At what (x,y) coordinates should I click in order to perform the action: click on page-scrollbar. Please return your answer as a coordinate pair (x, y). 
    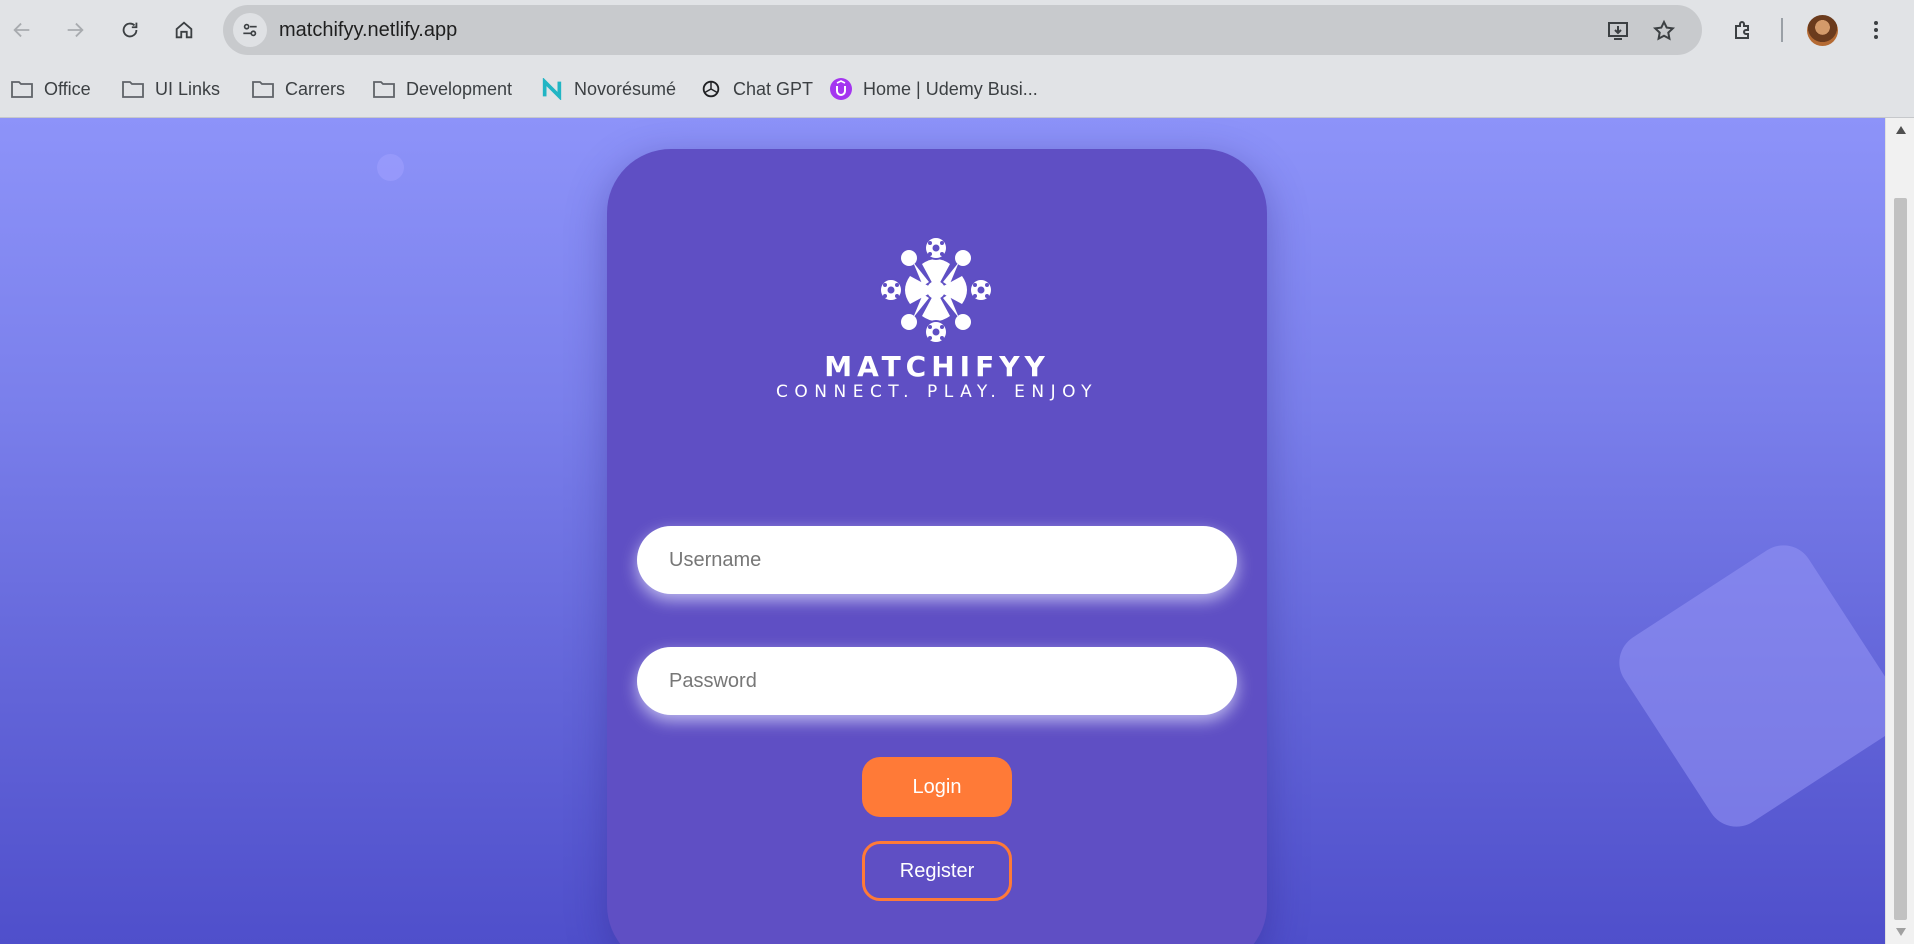
    Looking at the image, I should click on (1899, 531).